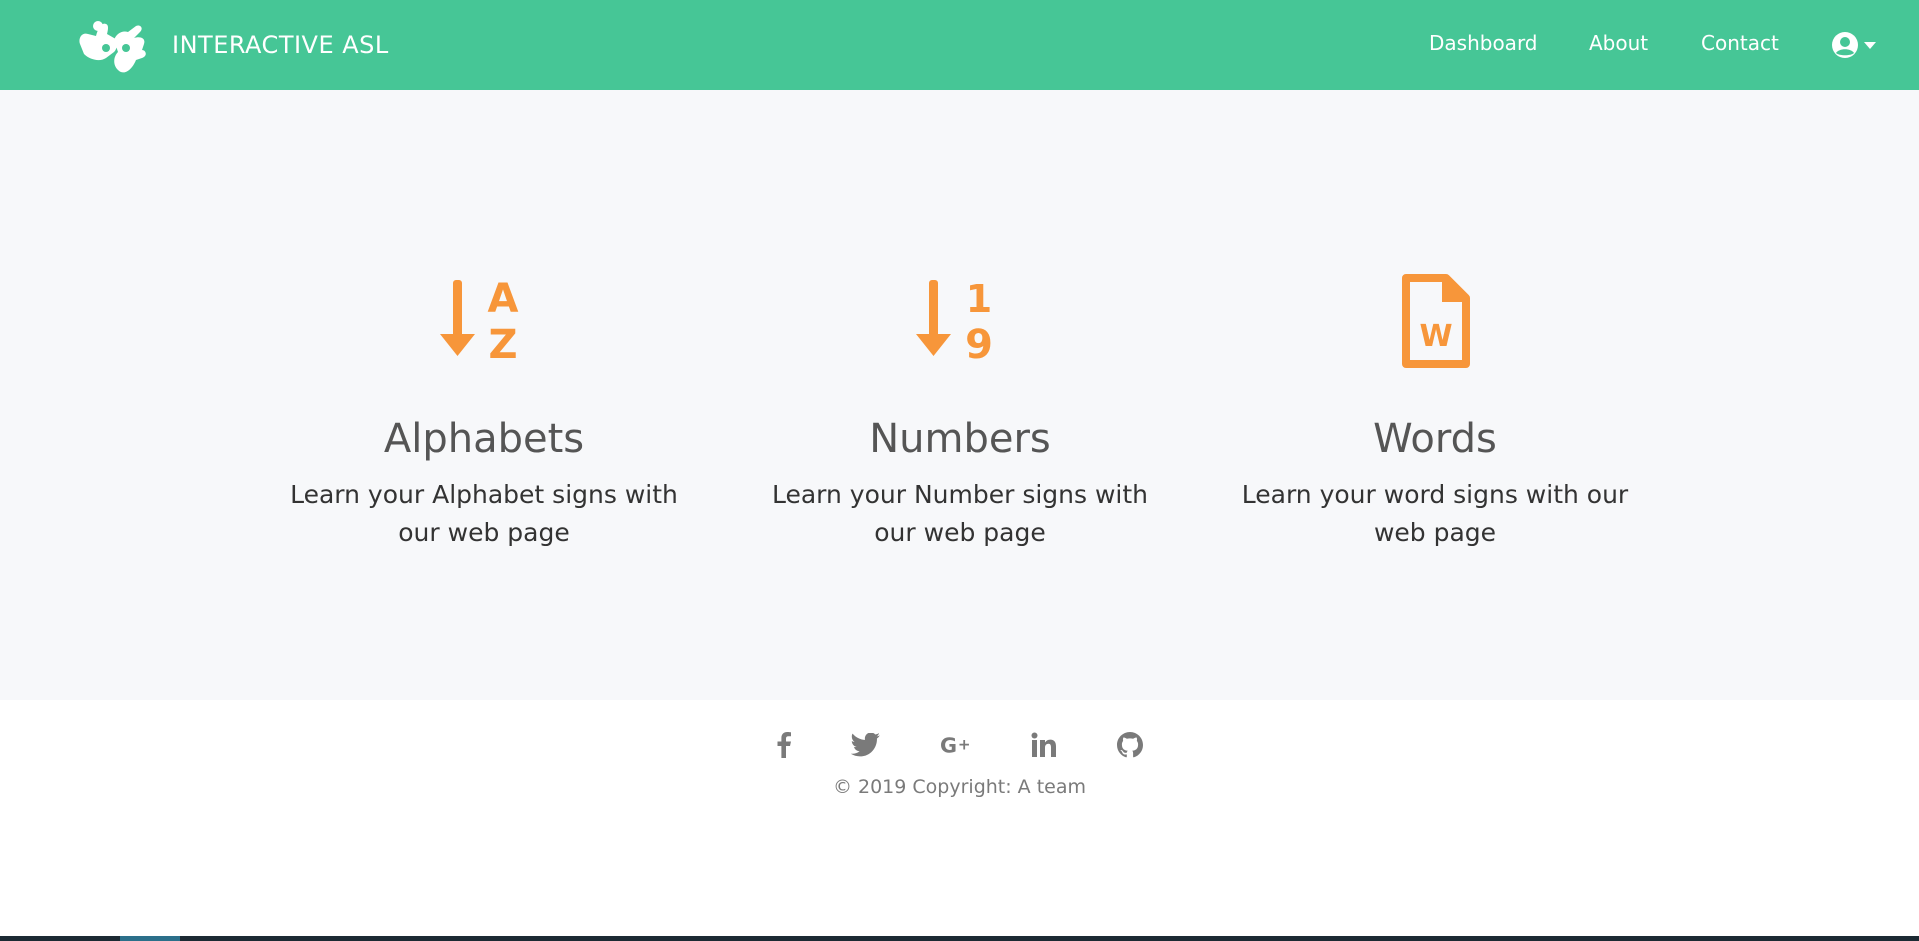  I want to click on bottom-edge-accent, so click(150, 938).